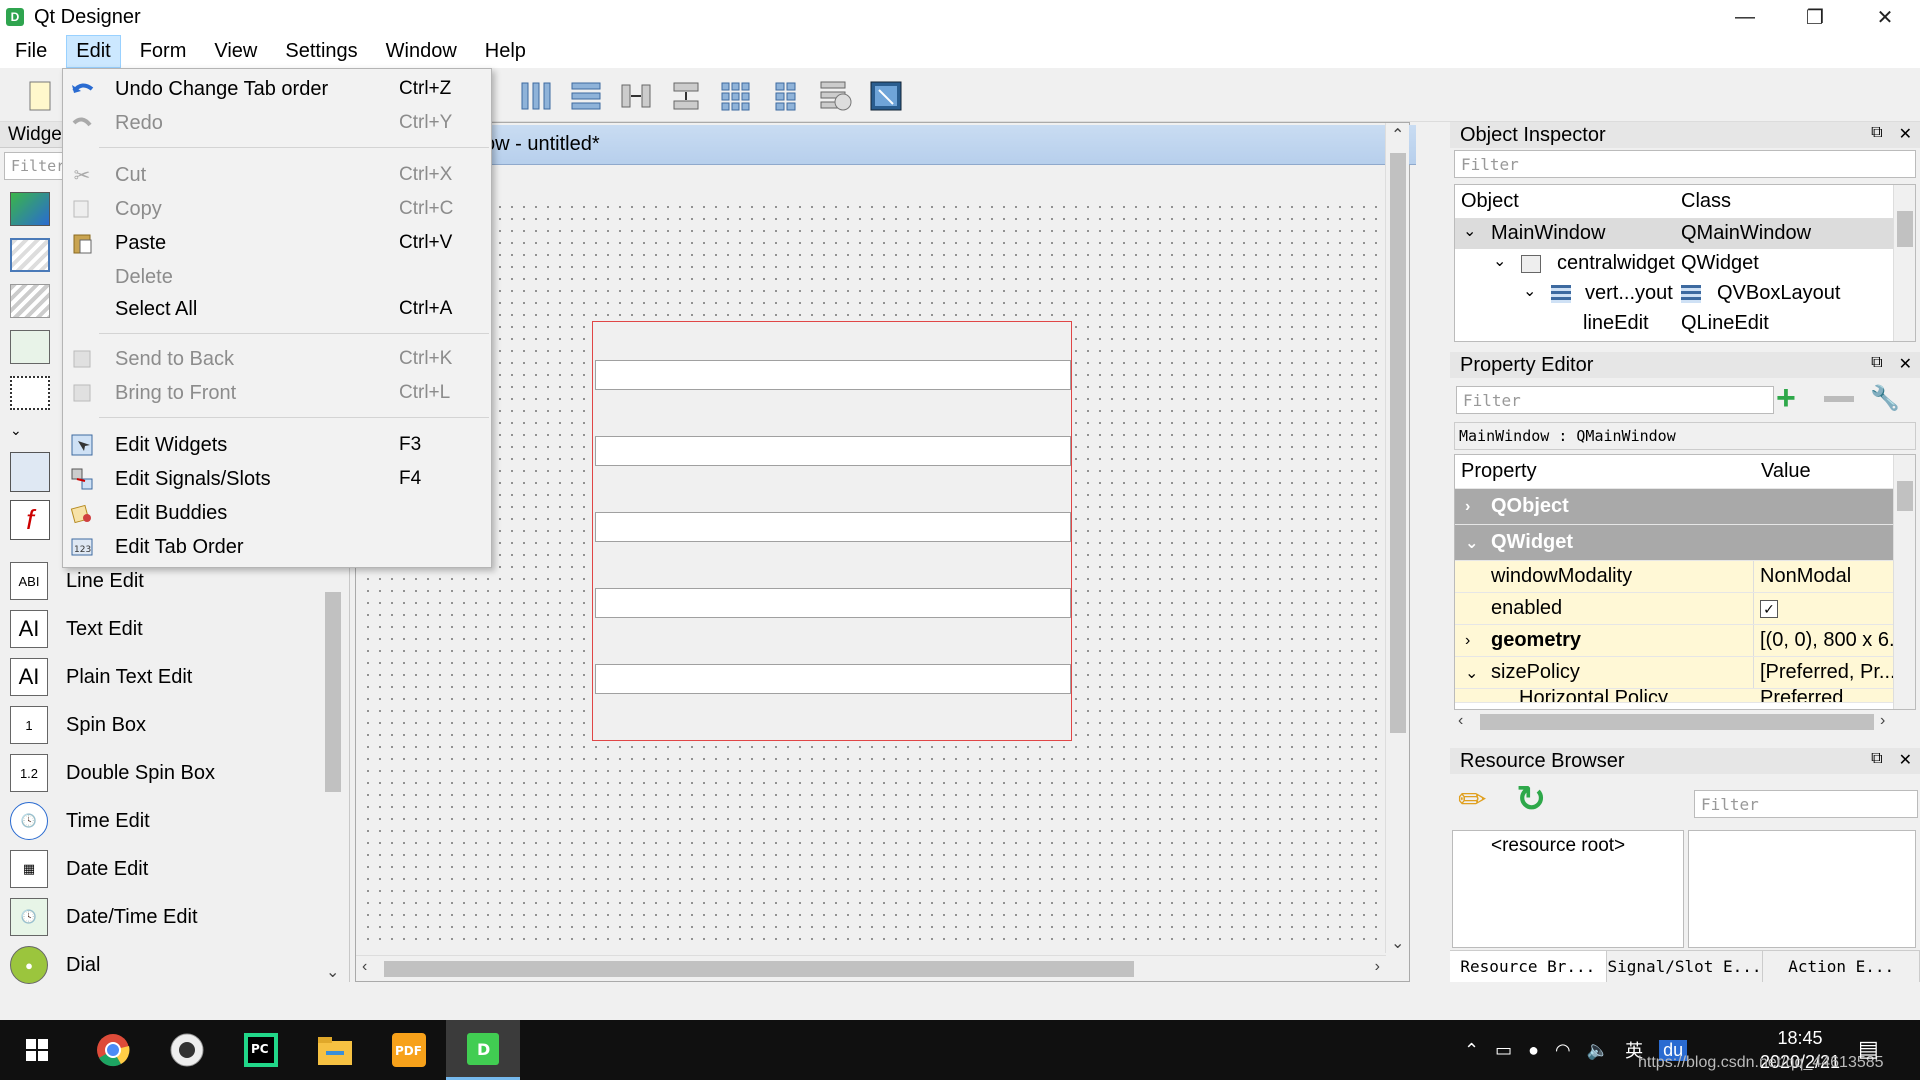 This screenshot has height=1080, width=1920. Describe the element at coordinates (37, 1050) in the screenshot. I see `windows-start-icon` at that location.